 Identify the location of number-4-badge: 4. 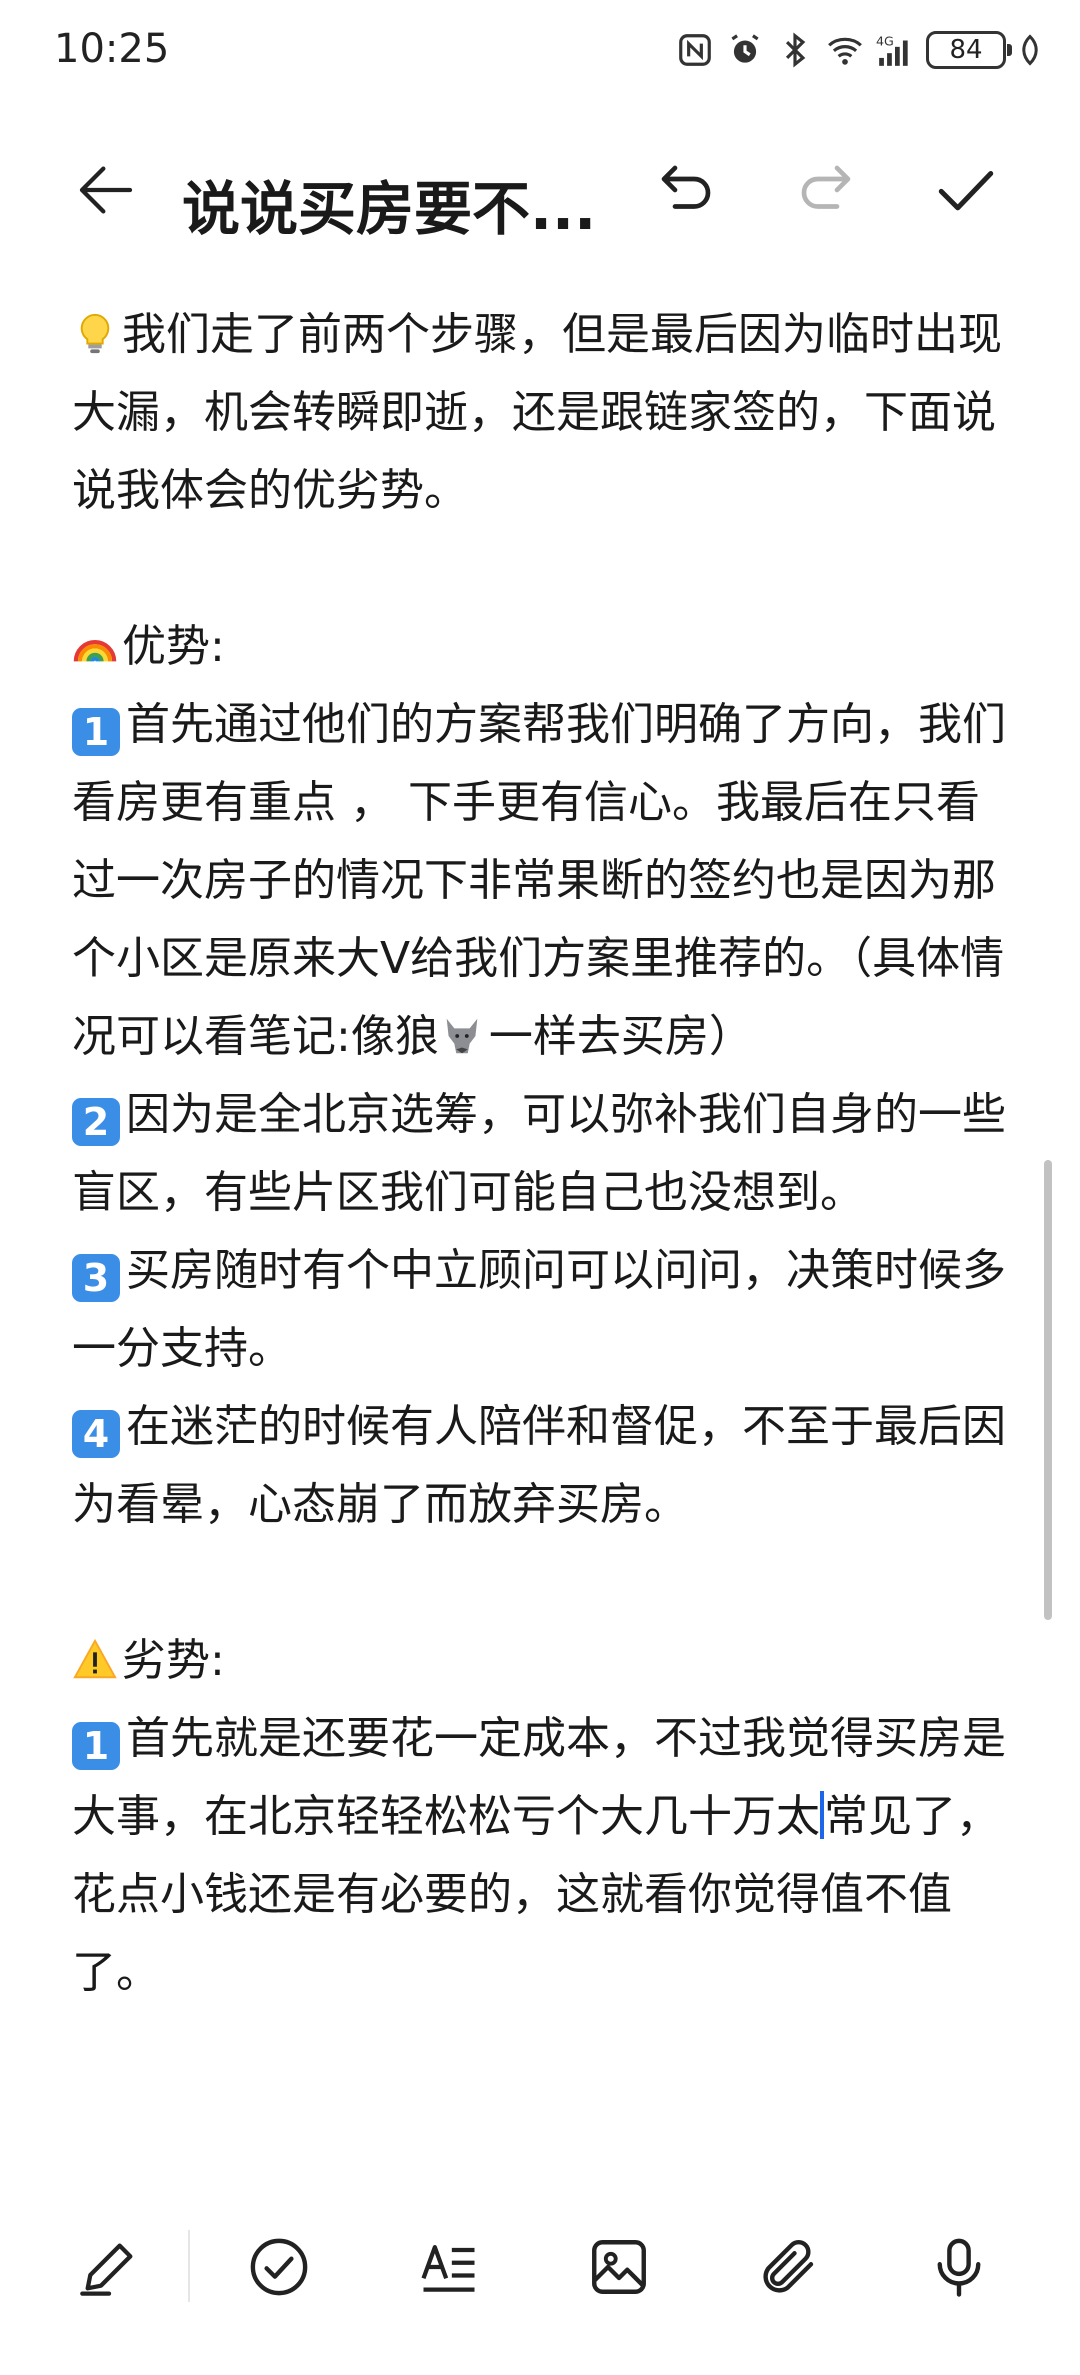
(96, 1434).